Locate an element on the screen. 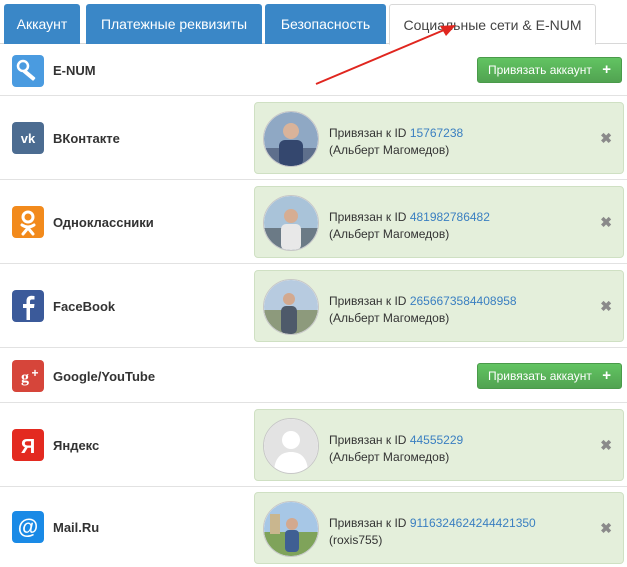 This screenshot has width=627, height=567. account-id-link: 481982786482 is located at coordinates (450, 217).